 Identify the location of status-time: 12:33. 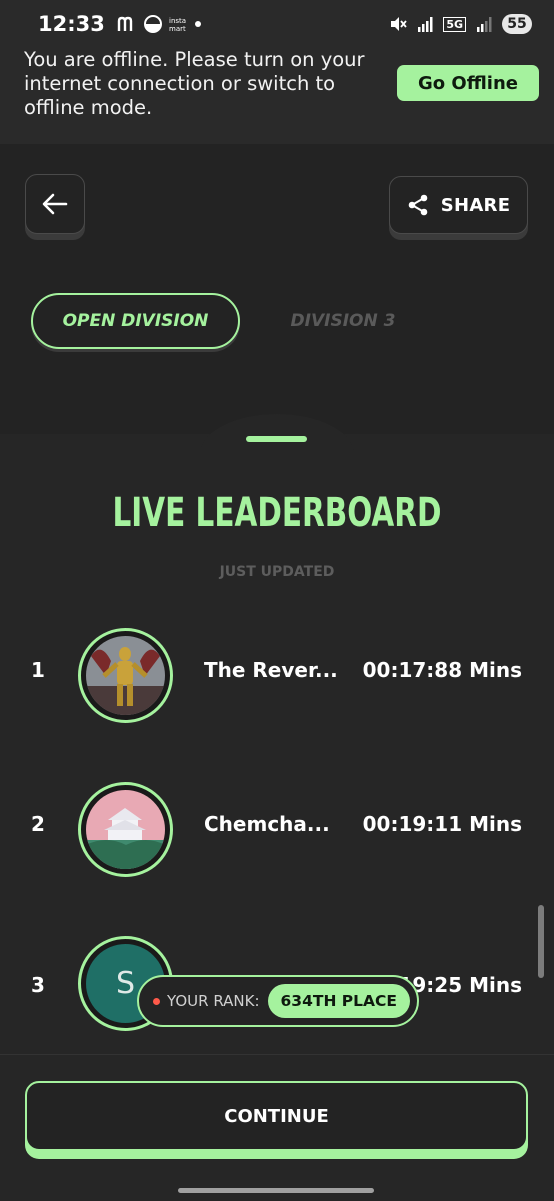
(71, 24).